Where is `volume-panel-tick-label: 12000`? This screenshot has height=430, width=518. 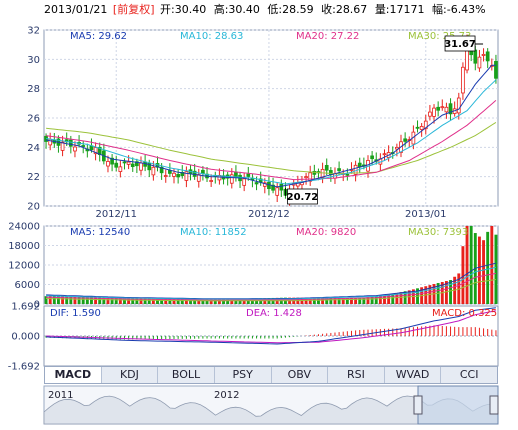 volume-panel-tick-label: 12000 is located at coordinates (24, 266).